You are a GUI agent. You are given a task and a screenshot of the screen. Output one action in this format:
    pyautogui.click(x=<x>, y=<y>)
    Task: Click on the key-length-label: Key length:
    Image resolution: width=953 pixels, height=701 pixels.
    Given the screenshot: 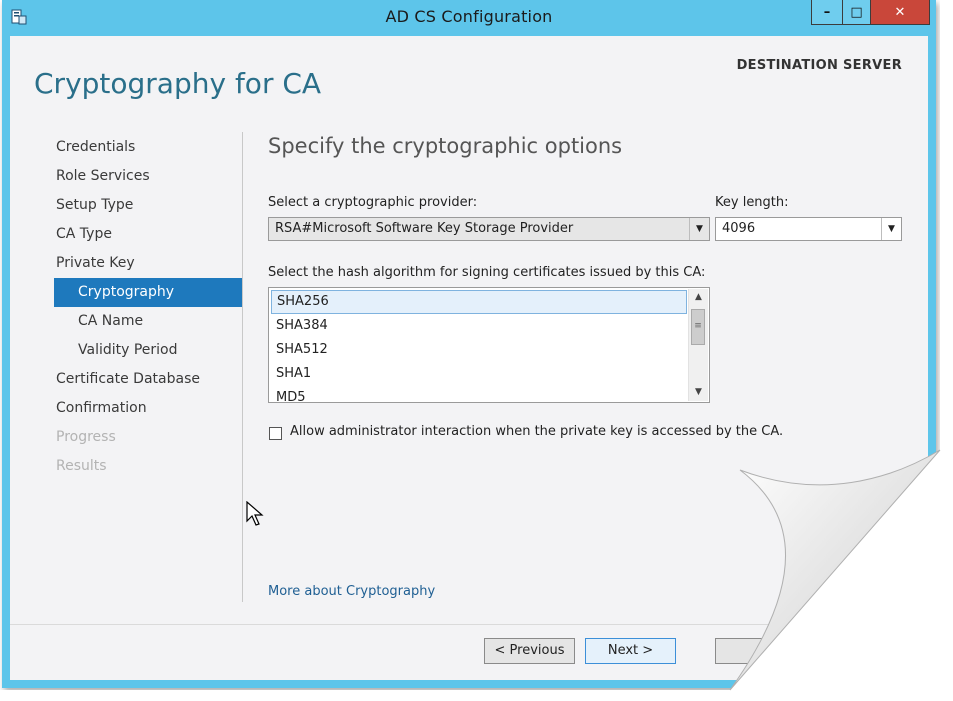 What is the action you would take?
    pyautogui.click(x=752, y=202)
    